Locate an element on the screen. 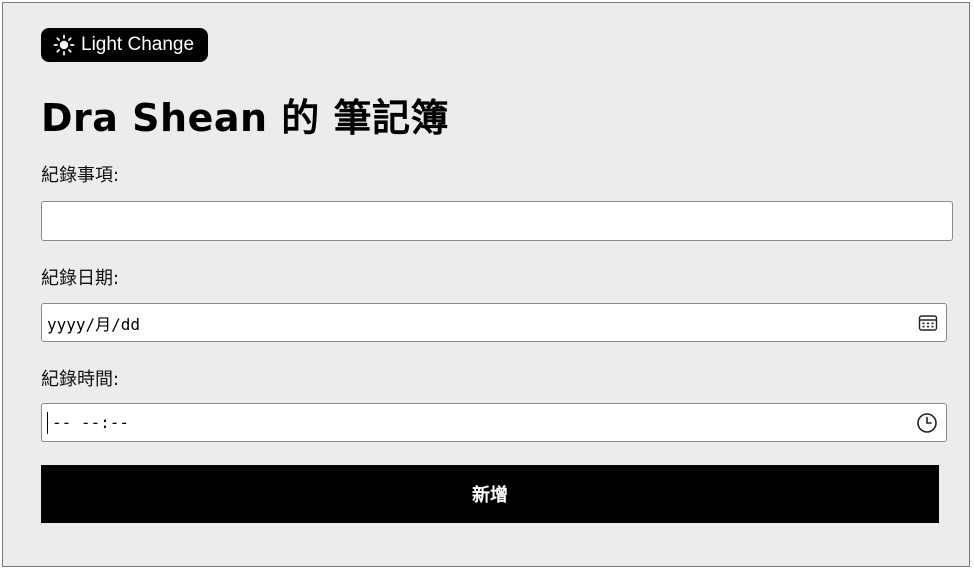  item-label: 紀錄事項: is located at coordinates (80, 175).